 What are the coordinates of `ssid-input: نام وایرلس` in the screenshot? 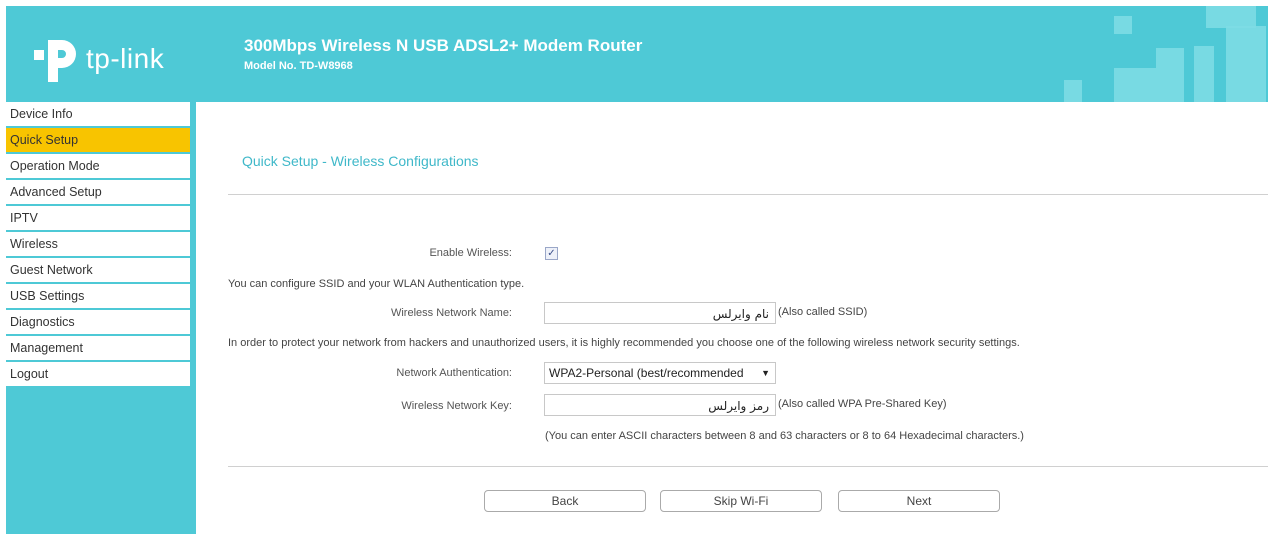 It's located at (660, 313).